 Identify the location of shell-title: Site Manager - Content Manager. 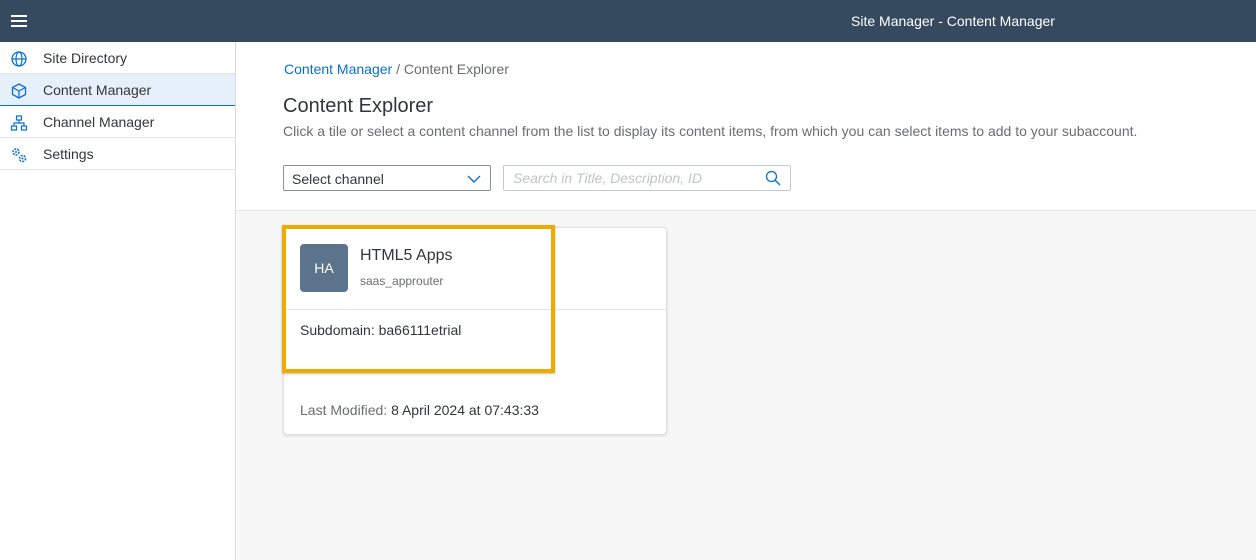
(953, 21).